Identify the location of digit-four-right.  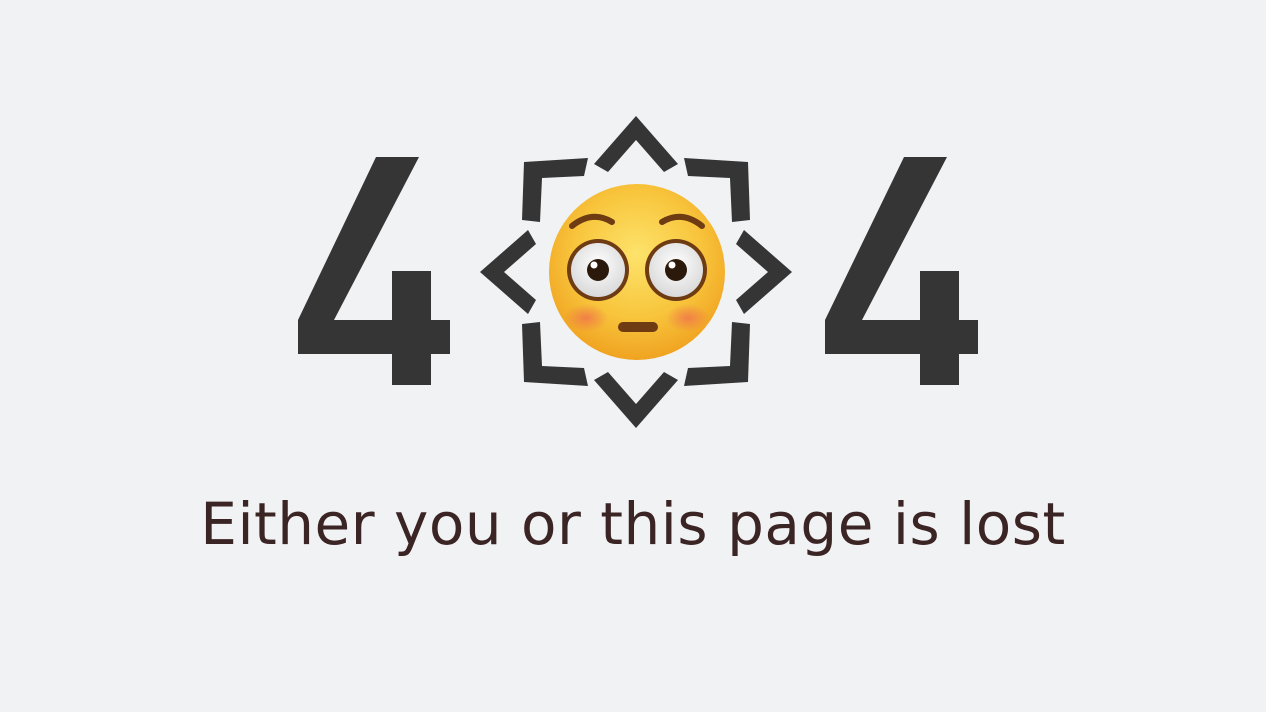
(901, 271).